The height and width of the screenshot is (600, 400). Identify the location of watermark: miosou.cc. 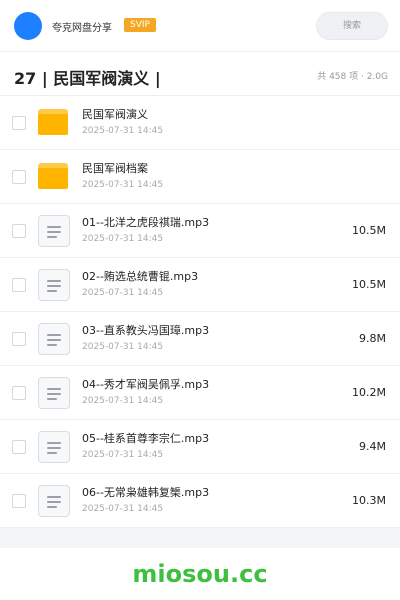
(200, 574).